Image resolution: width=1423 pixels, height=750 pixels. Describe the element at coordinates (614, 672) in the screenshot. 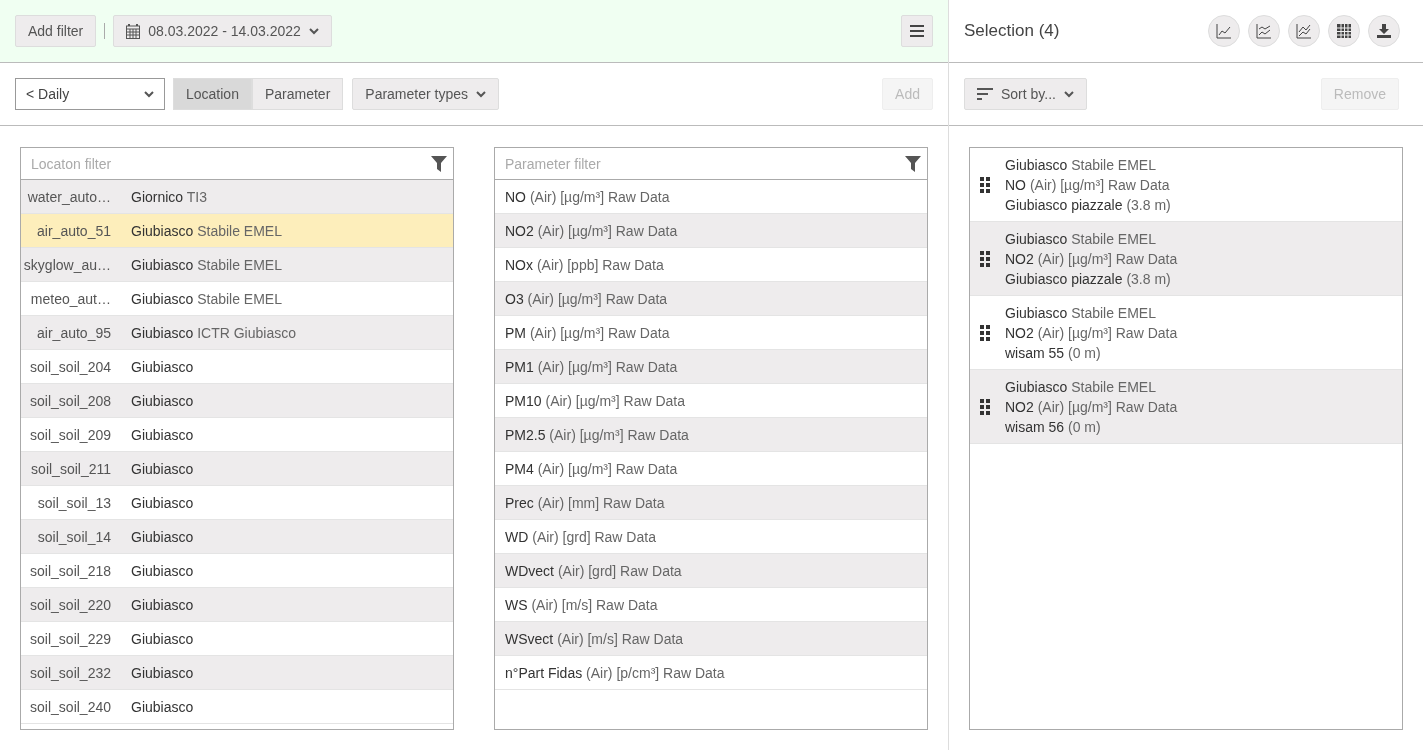

I see `parameter-name: n°Part Fidas (Air) [p/cm³] Raw Data` at that location.